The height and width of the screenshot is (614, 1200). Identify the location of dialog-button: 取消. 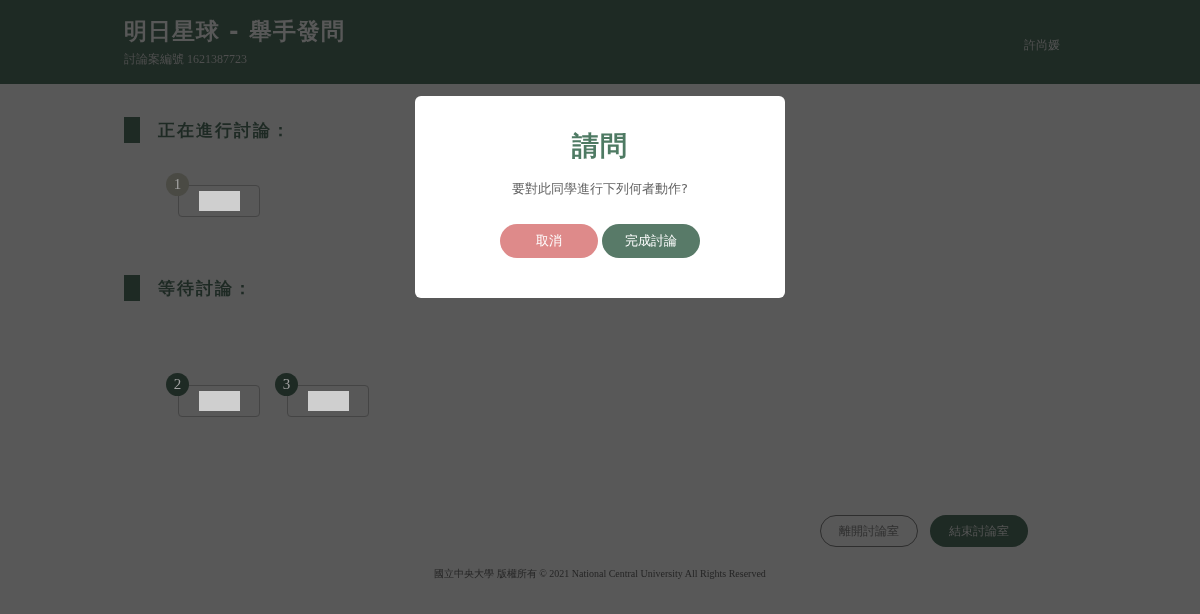
(549, 241).